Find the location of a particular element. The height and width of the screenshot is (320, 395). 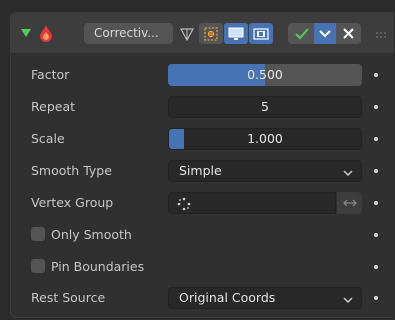

smooth-type-label: Smooth Type is located at coordinates (71, 170).